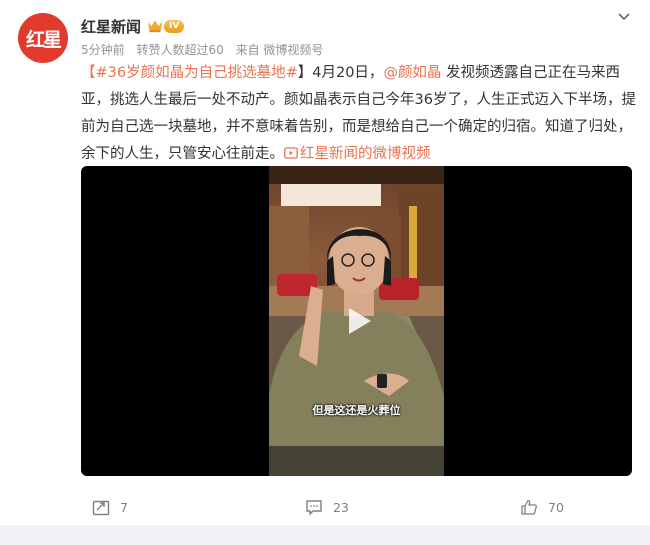 This screenshot has width=650, height=545. I want to click on like-count: 70, so click(556, 507).